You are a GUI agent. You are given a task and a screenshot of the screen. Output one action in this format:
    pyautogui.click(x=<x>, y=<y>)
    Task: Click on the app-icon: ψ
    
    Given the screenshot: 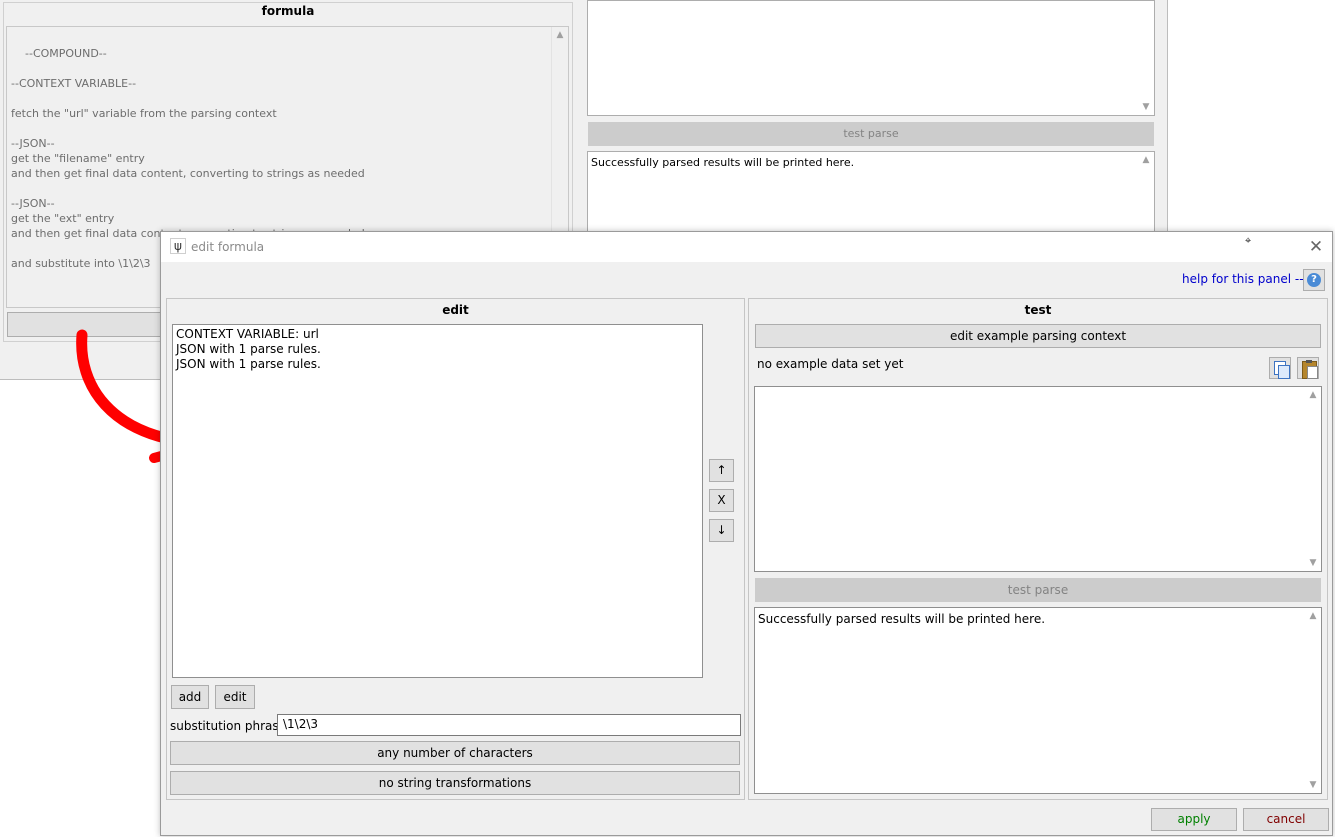 What is the action you would take?
    pyautogui.click(x=178, y=246)
    